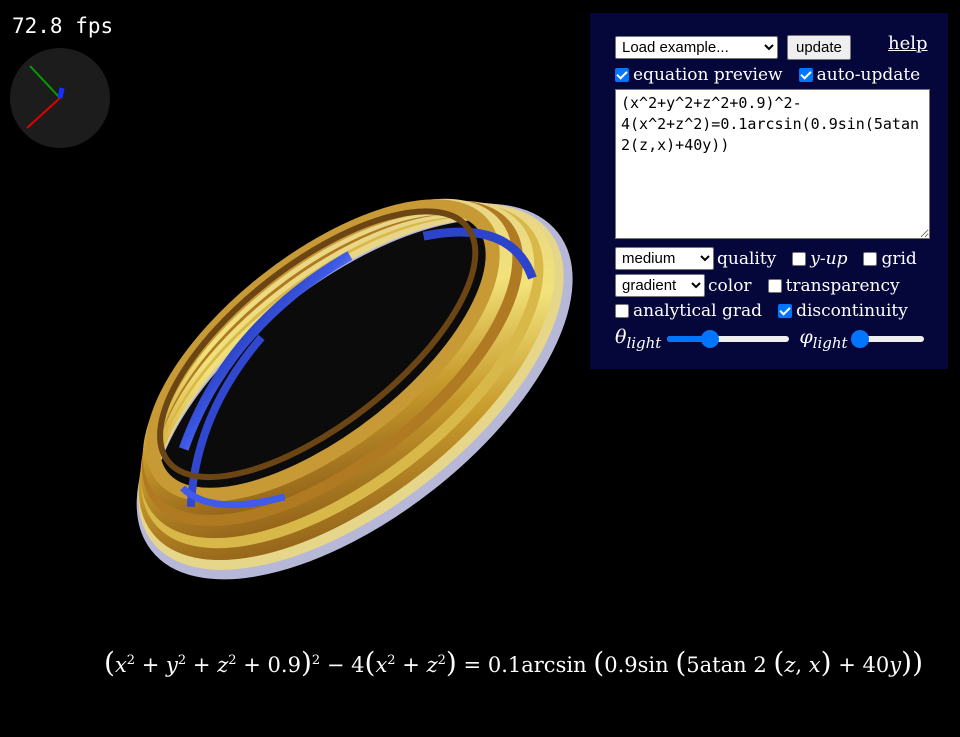  Describe the element at coordinates (63, 26) in the screenshot. I see `fps-counter: 72.8 fps` at that location.